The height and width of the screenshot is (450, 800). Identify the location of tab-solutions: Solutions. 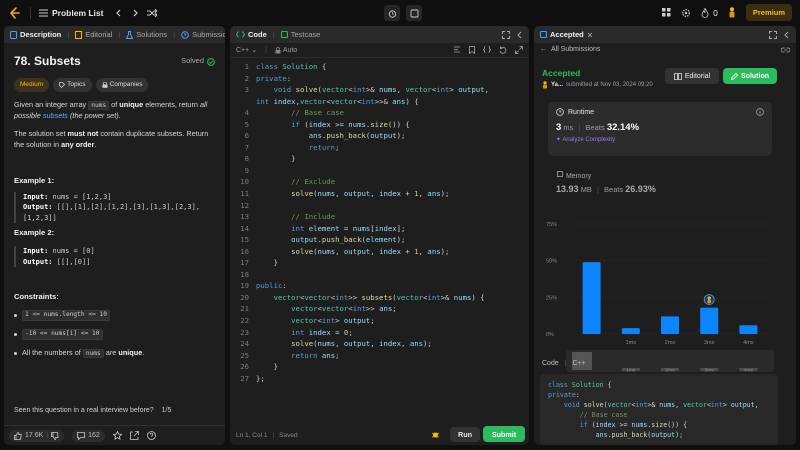
(146, 34).